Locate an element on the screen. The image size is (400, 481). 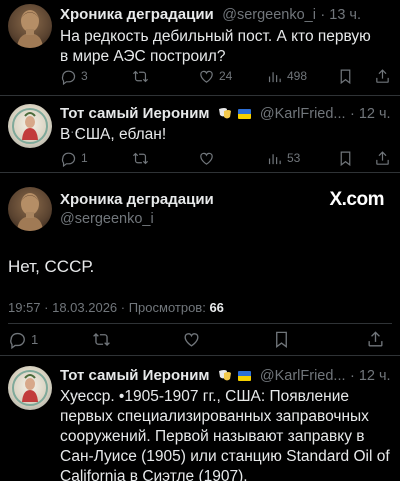
tweet-text: В США, еблан! is located at coordinates (113, 134).